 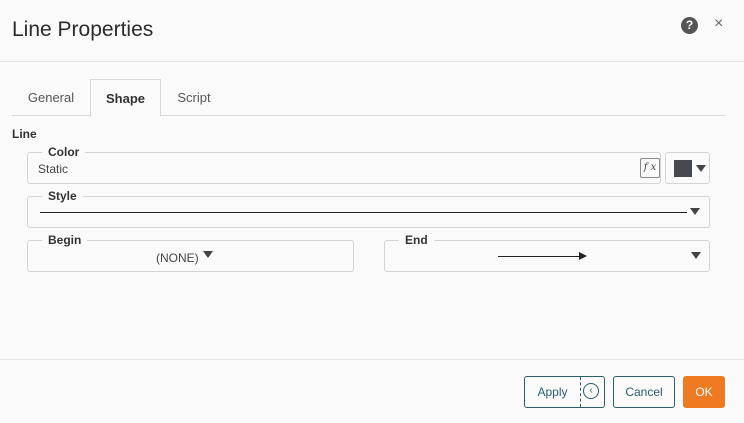 What do you see at coordinates (194, 97) in the screenshot?
I see `tab-script: Script` at bounding box center [194, 97].